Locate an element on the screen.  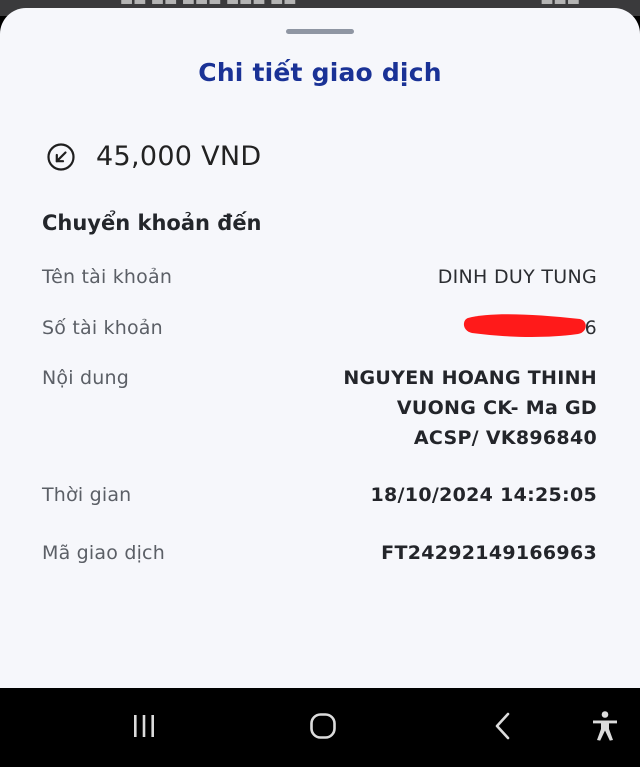
content-line: VUONG CK- Ma GD is located at coordinates (496, 408).